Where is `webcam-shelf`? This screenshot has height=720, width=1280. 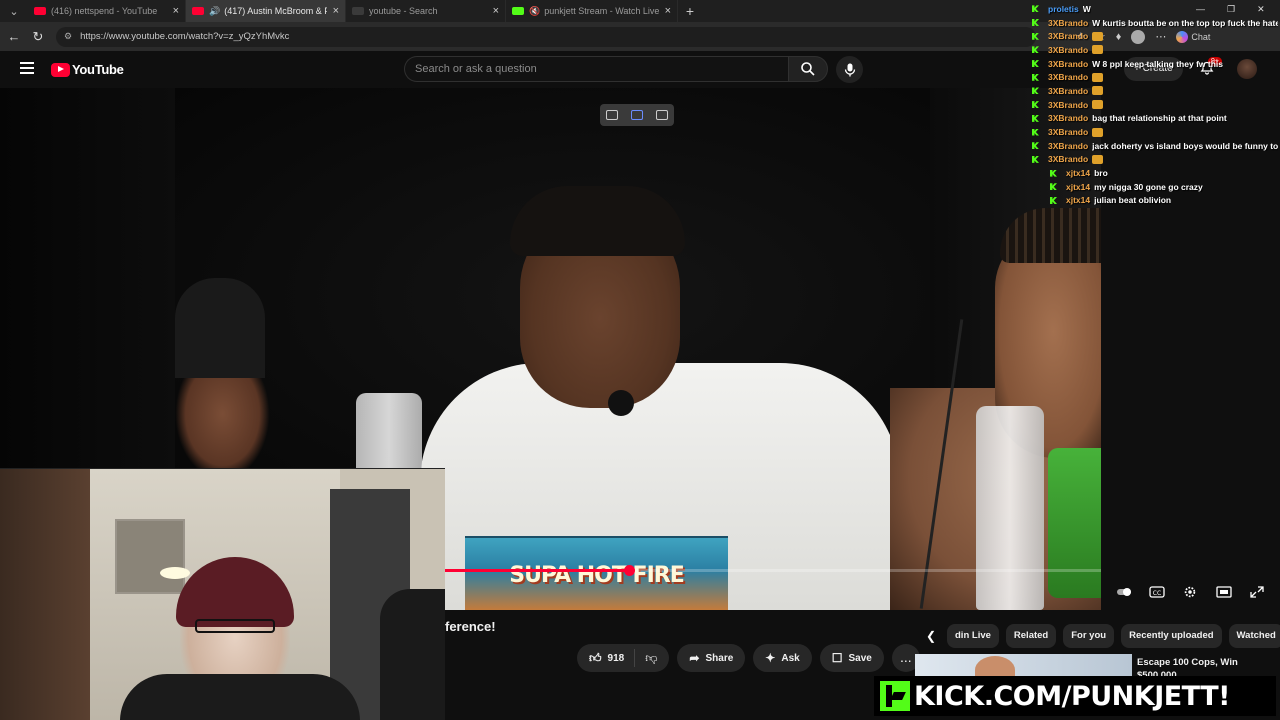
webcam-shelf is located at coordinates (45, 594).